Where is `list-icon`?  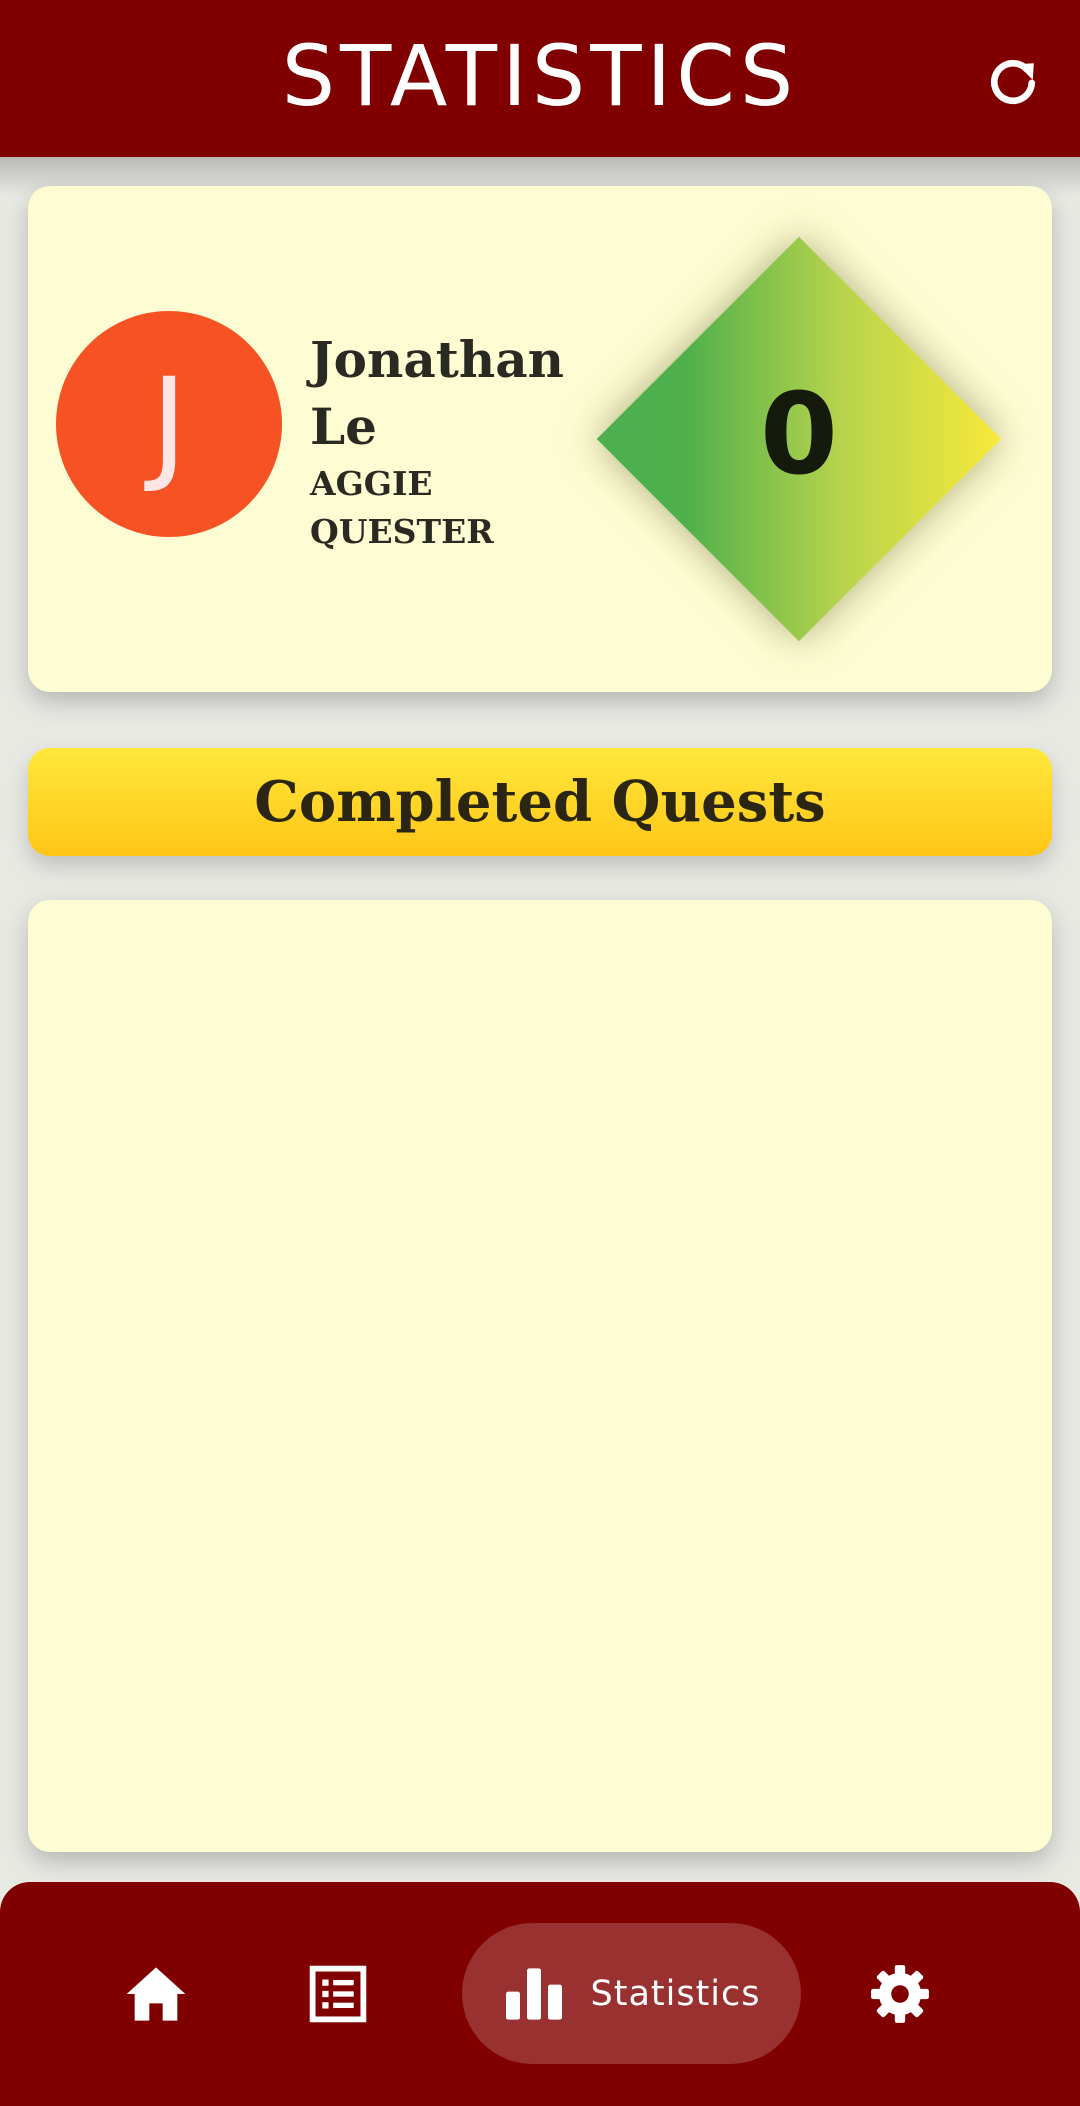
list-icon is located at coordinates (338, 1994).